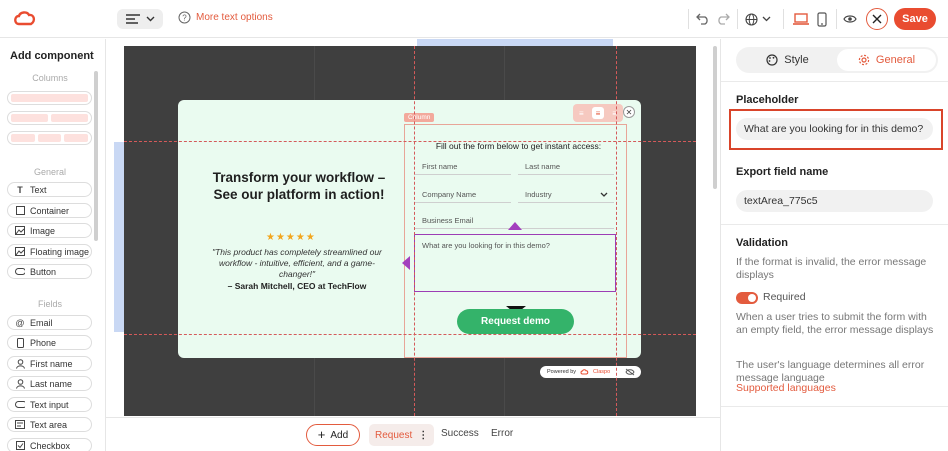 The image size is (948, 451). I want to click on testimonial-author: – Sarah Mitchell, CEO at TechFlow, so click(297, 286).